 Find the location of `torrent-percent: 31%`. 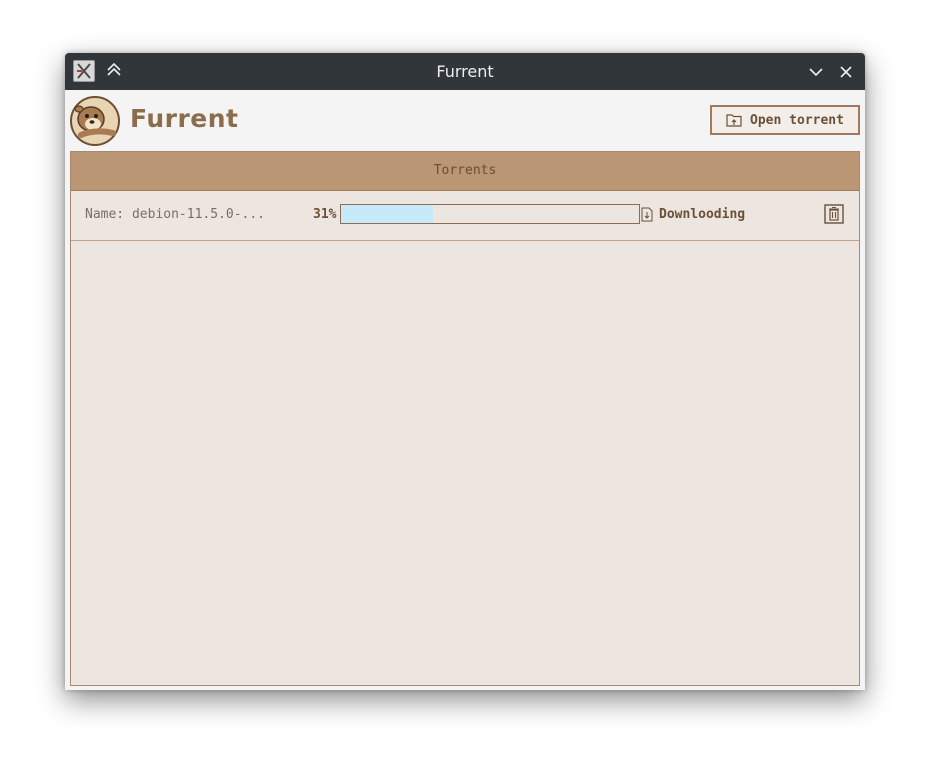

torrent-percent: 31% is located at coordinates (325, 214).